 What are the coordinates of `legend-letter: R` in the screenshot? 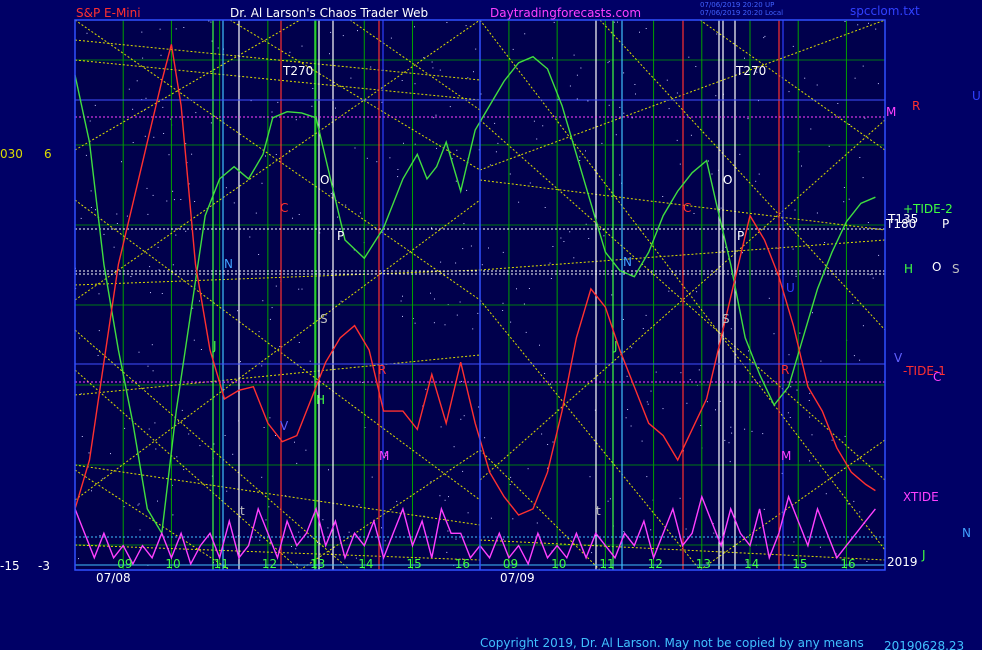 It's located at (916, 106).